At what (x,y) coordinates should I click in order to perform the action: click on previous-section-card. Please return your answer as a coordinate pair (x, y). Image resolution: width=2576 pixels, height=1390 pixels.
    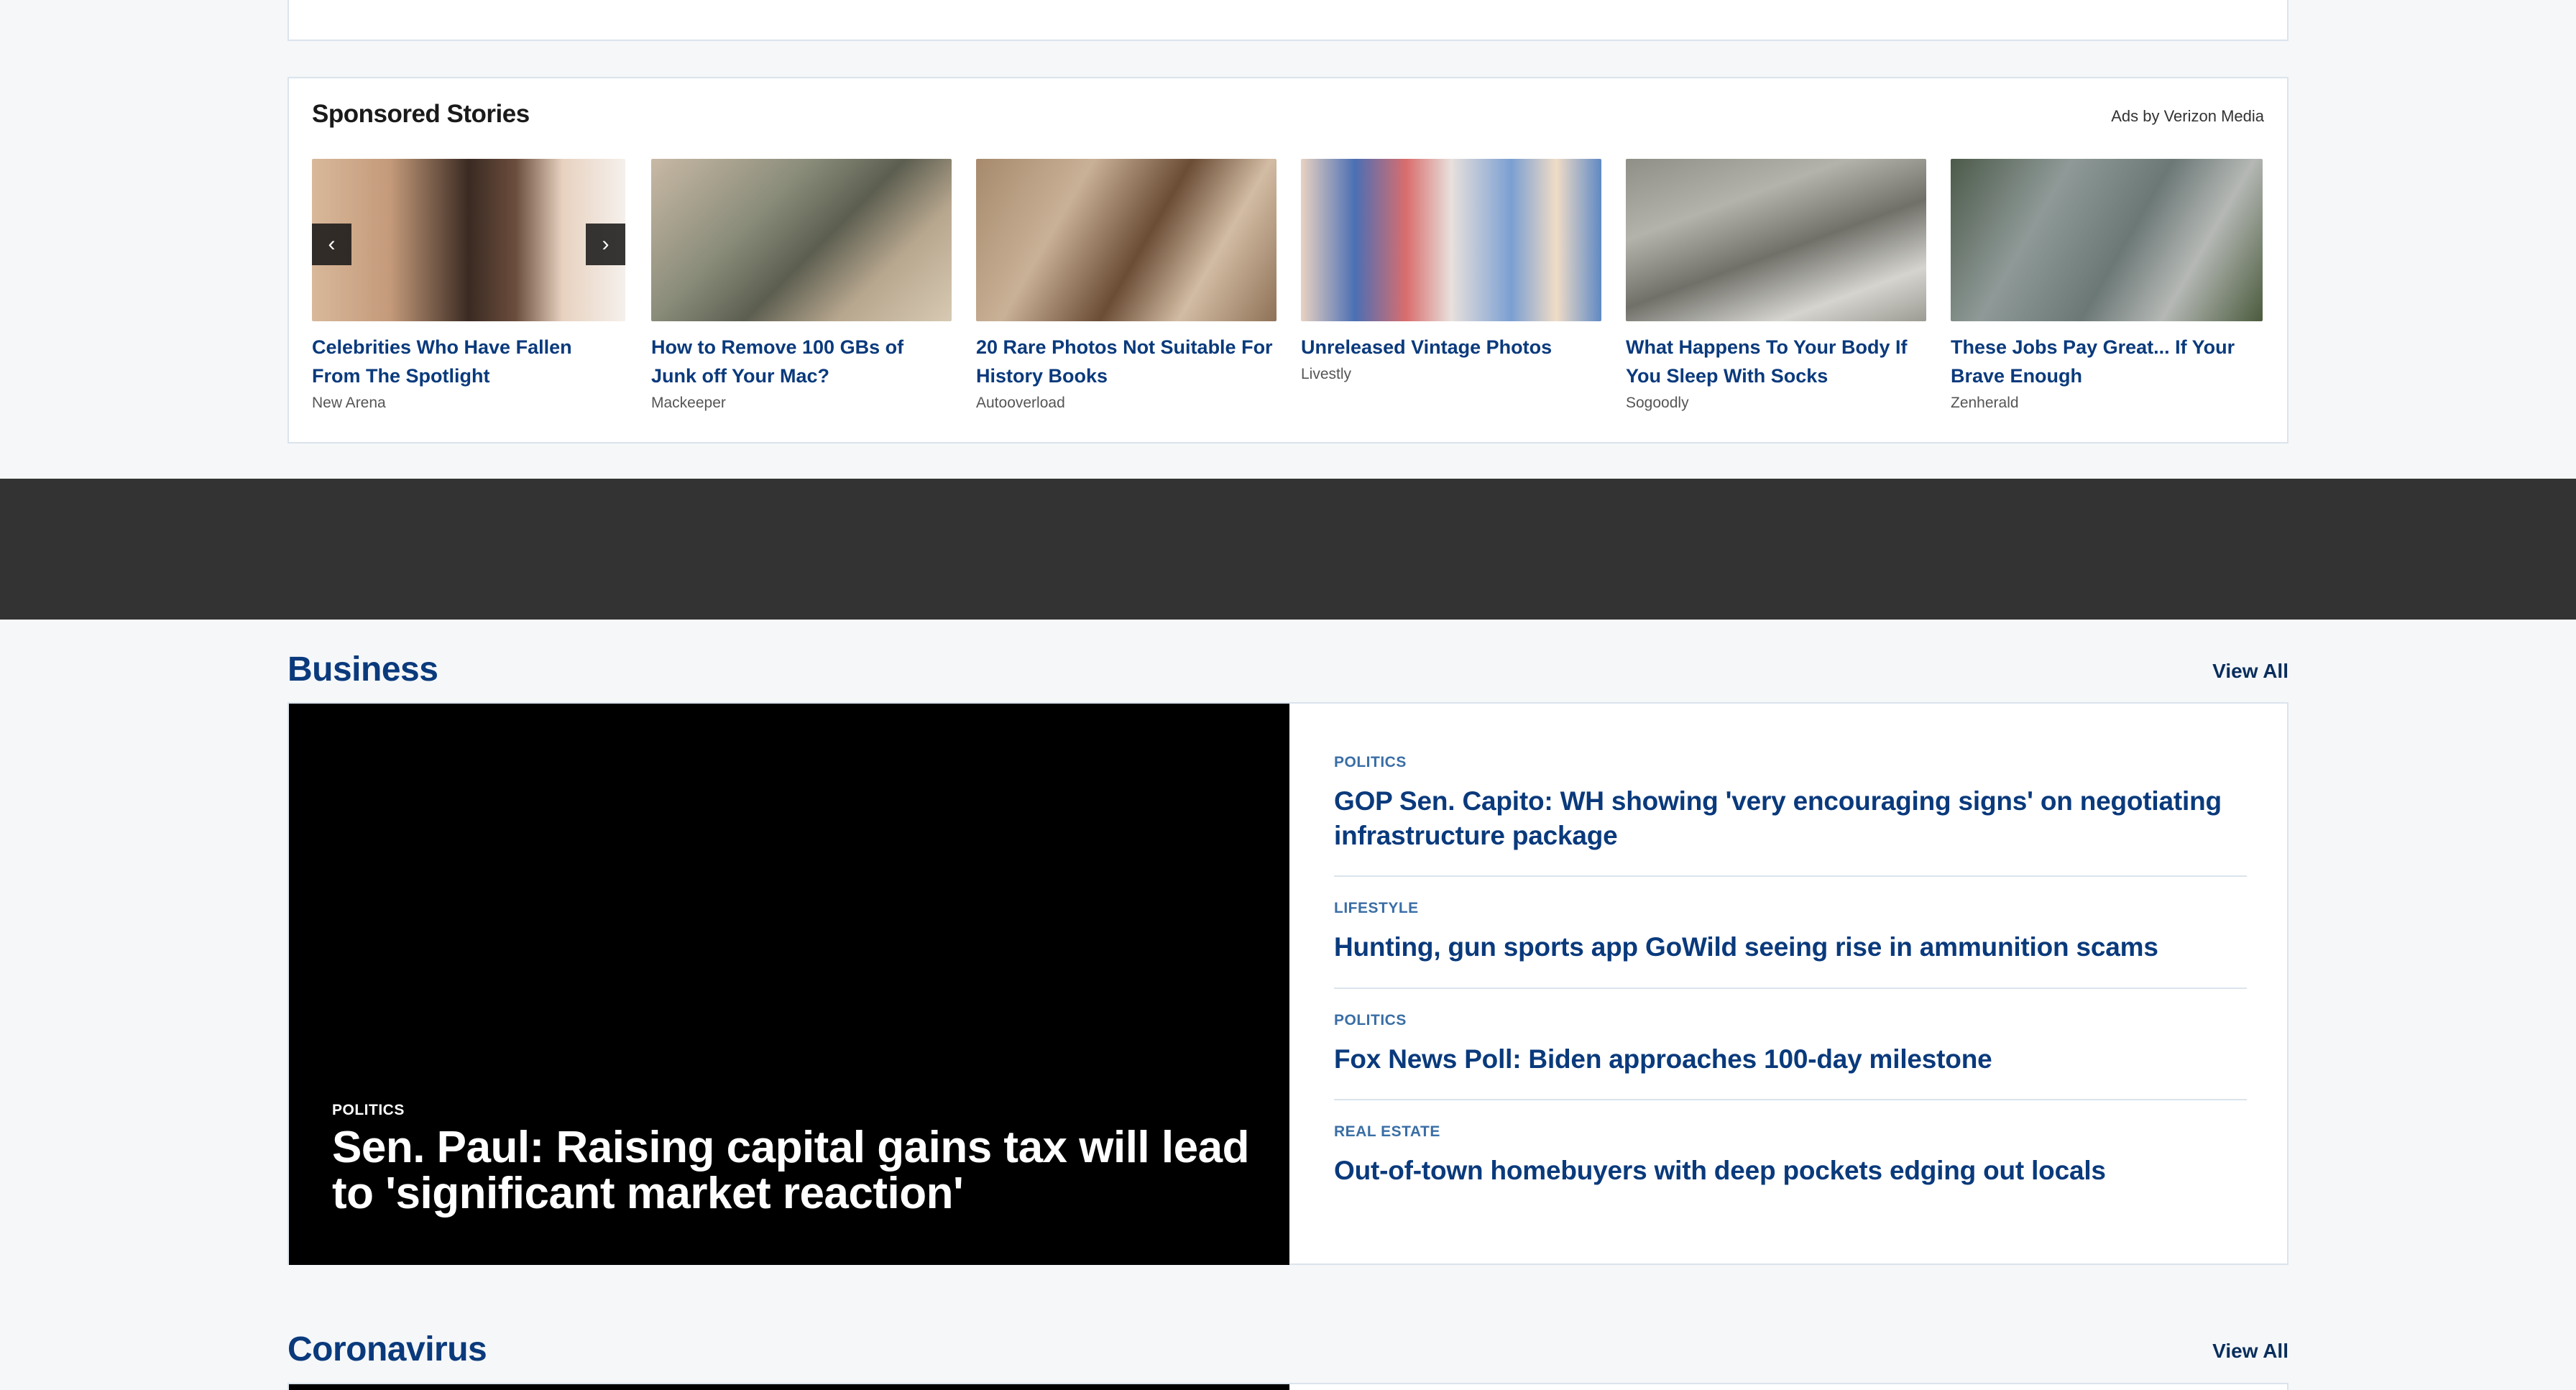
    Looking at the image, I should click on (1288, 20).